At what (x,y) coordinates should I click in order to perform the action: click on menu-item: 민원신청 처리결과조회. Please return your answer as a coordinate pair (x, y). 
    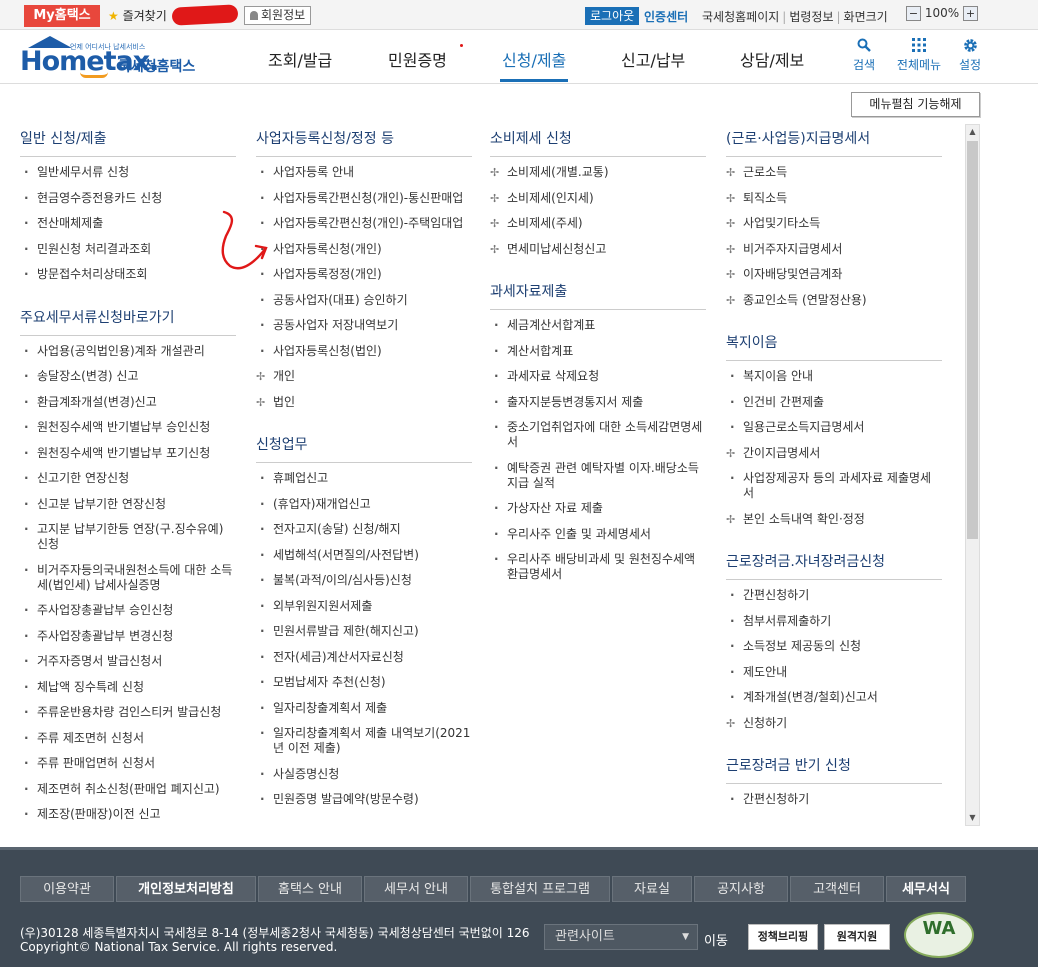
    Looking at the image, I should click on (128, 249).